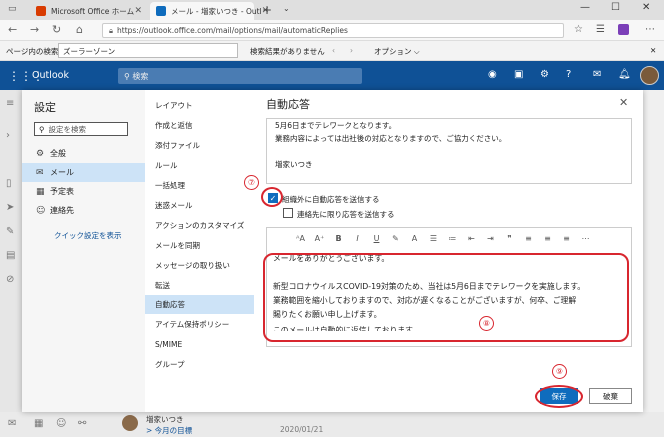 The image size is (664, 437). I want to click on bottom-toolbar: ✉ ▦ ☺ ⚯, so click(332, 424).